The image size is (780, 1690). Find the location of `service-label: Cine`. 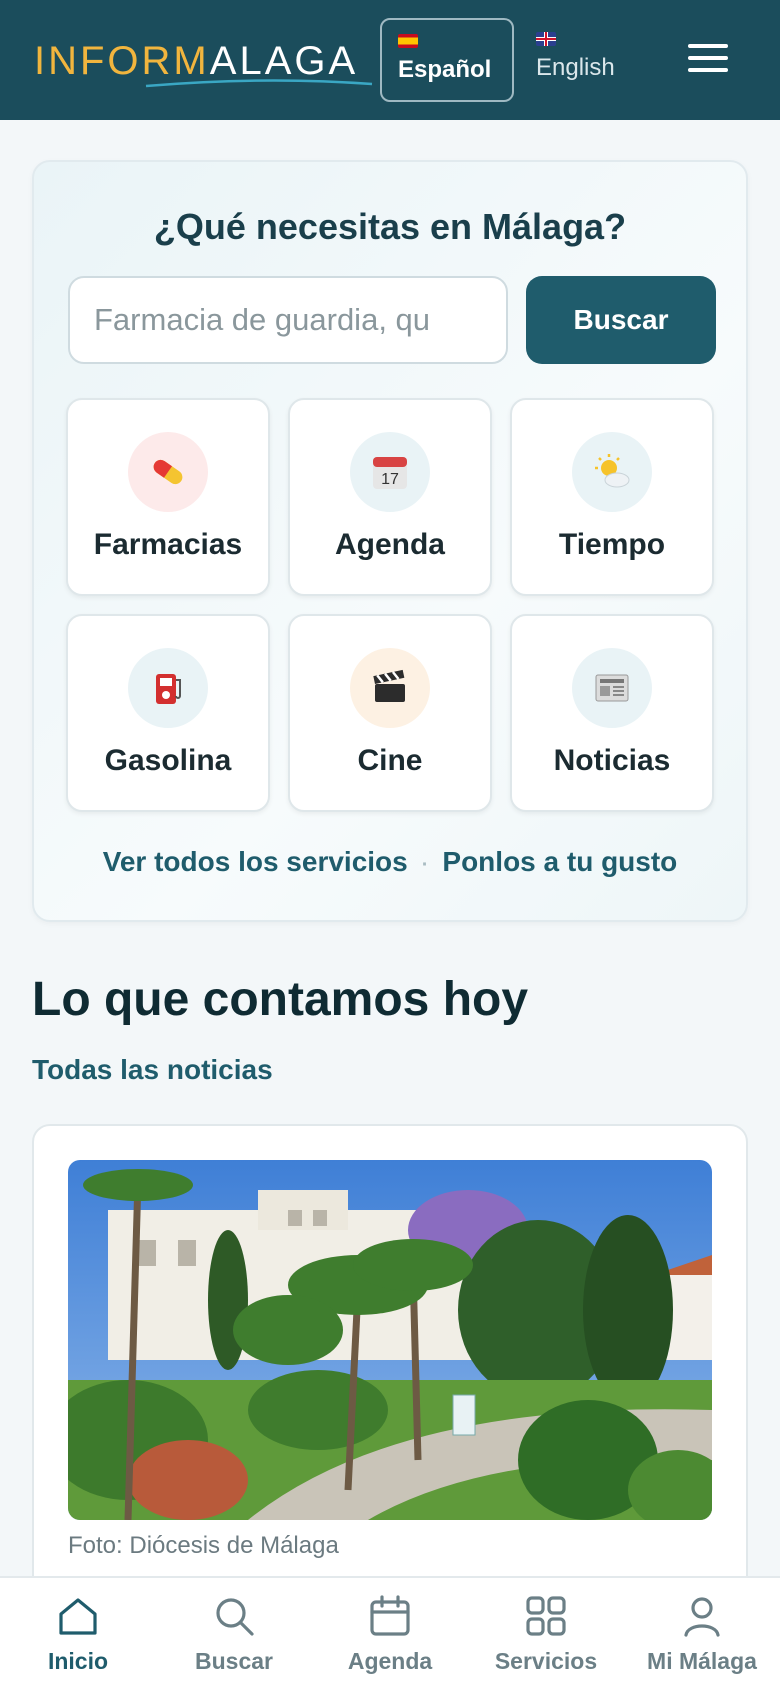

service-label: Cine is located at coordinates (390, 760).